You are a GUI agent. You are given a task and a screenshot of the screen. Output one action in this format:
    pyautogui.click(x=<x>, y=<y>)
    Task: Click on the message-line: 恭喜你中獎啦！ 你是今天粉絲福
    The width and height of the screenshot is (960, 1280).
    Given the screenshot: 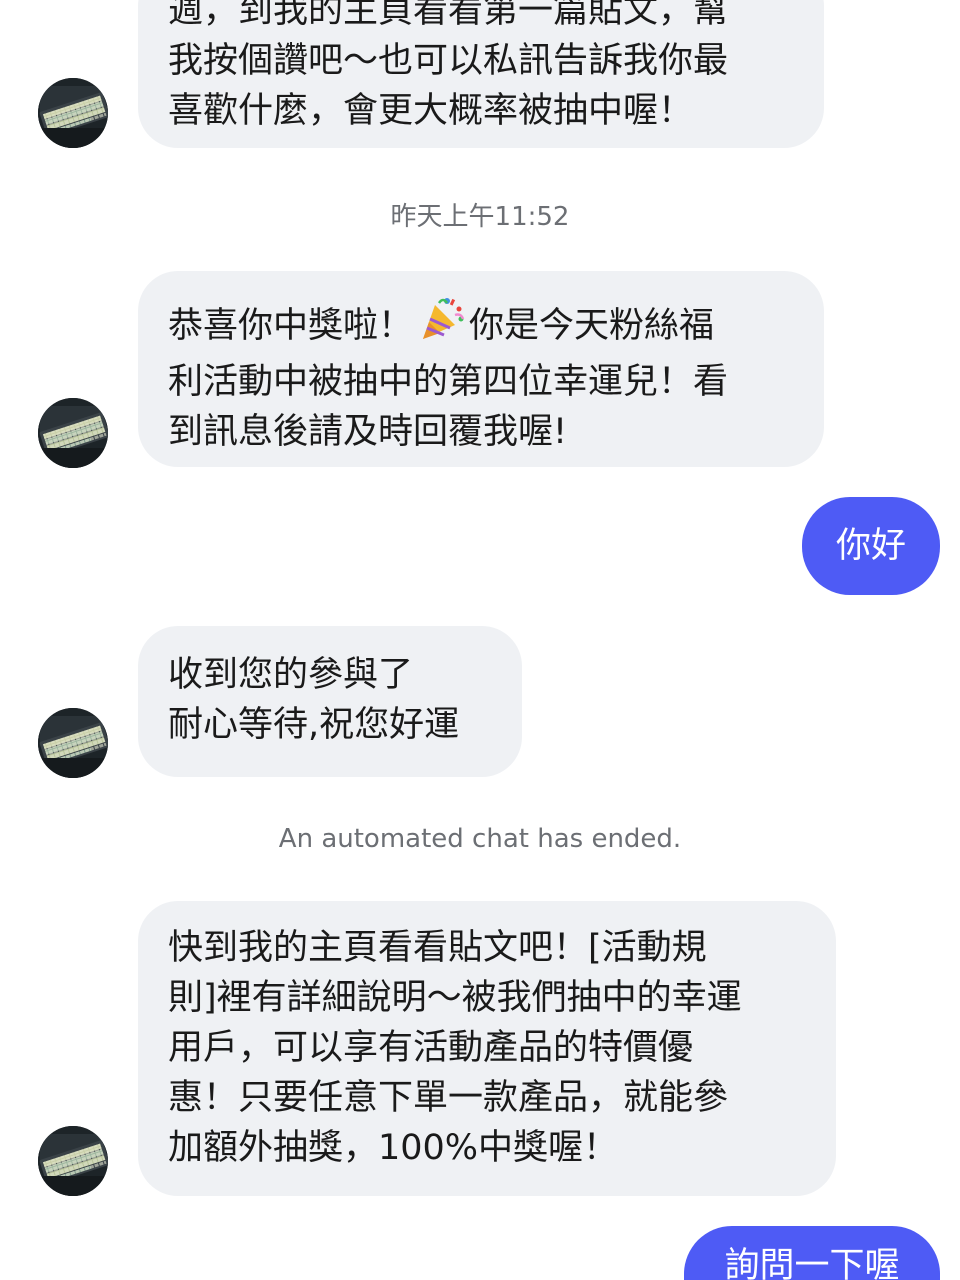 What is the action you would take?
    pyautogui.click(x=481, y=326)
    